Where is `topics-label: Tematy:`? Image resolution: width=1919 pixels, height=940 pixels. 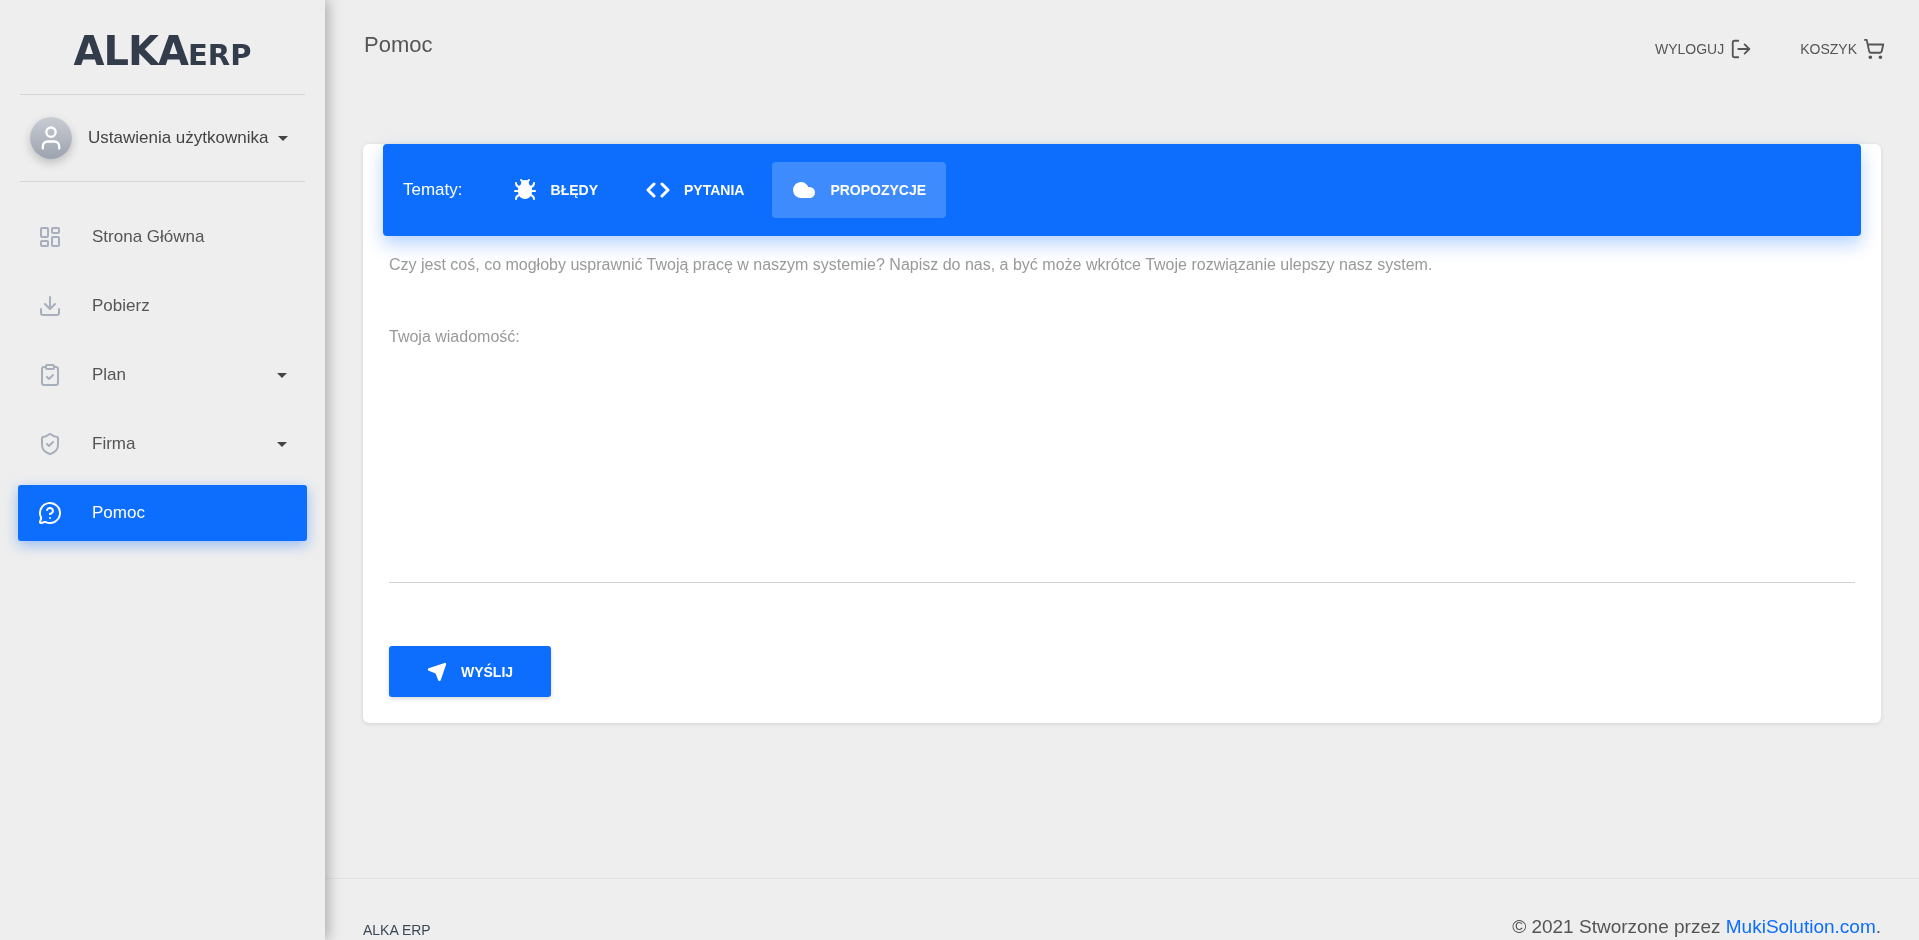 topics-label: Tematy: is located at coordinates (433, 190).